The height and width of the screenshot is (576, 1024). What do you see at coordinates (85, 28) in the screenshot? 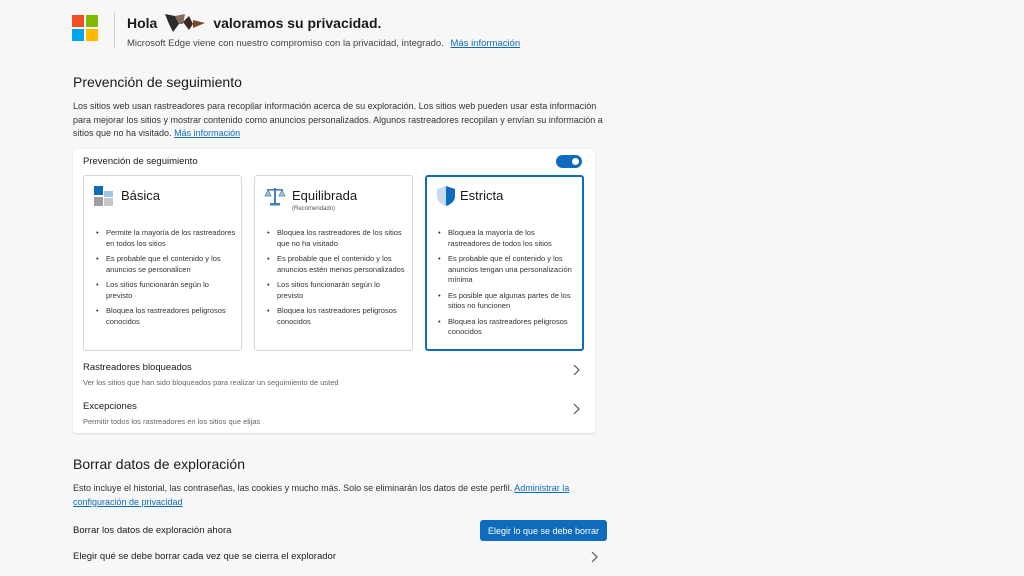
I see `microsoft-logo` at bounding box center [85, 28].